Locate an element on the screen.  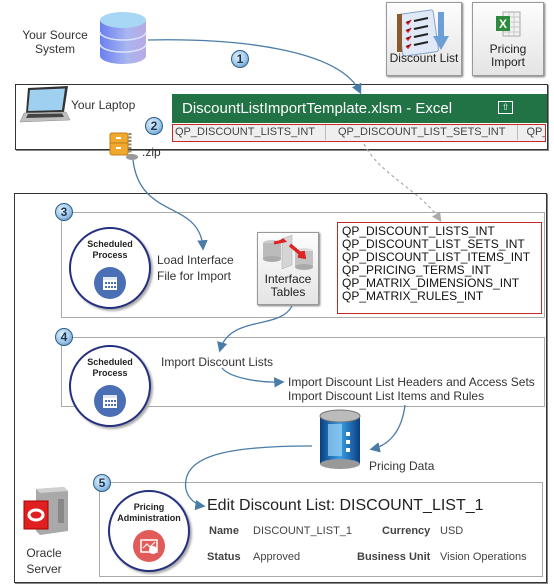
circle-title-1: Pricing is located at coordinates (149, 507).